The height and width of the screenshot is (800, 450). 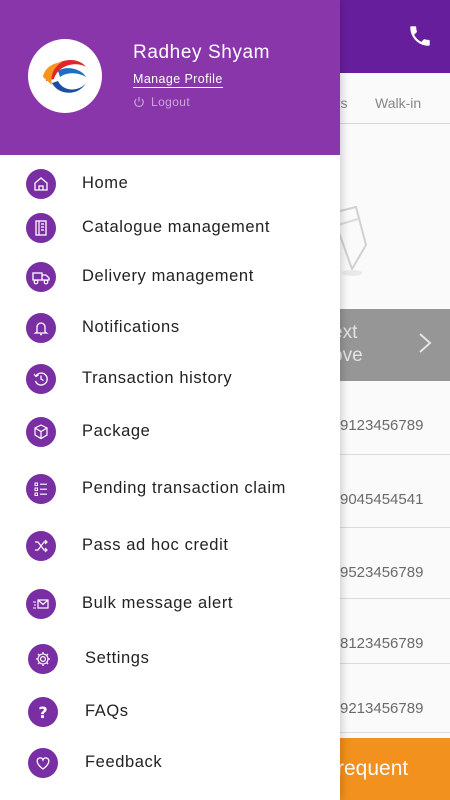 I want to click on menu-label: Package, so click(x=116, y=431).